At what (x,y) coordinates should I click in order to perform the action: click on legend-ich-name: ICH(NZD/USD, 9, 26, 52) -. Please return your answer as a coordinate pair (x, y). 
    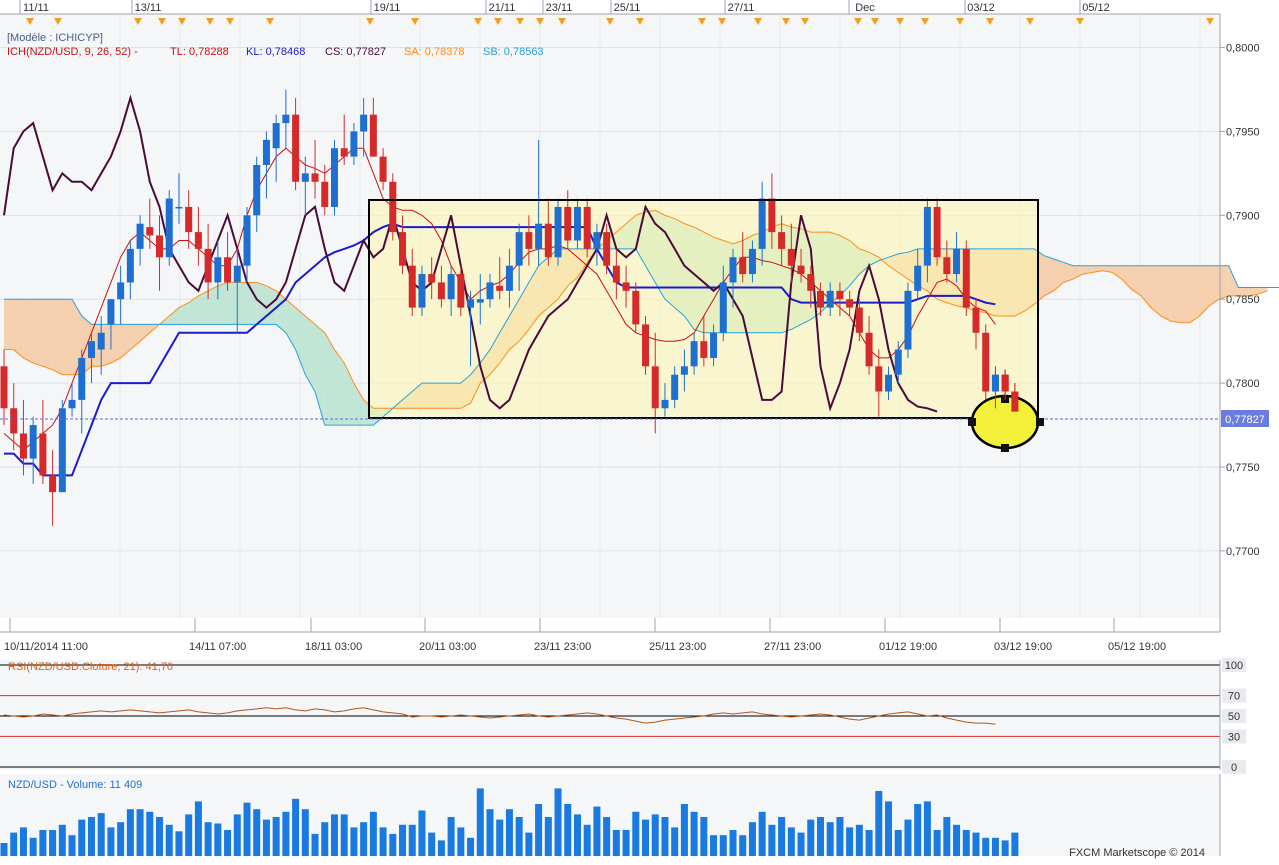
    Looking at the image, I should click on (72, 52).